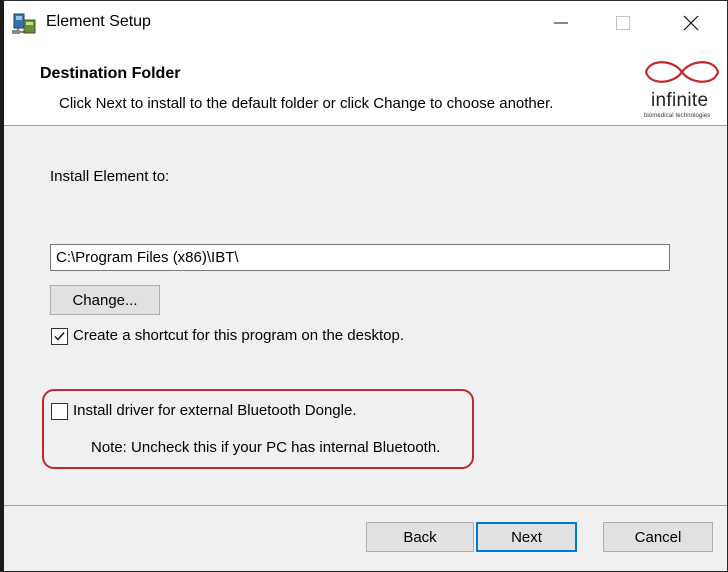 The image size is (728, 572). What do you see at coordinates (365, 23) in the screenshot?
I see `title-bar: Element Setup` at bounding box center [365, 23].